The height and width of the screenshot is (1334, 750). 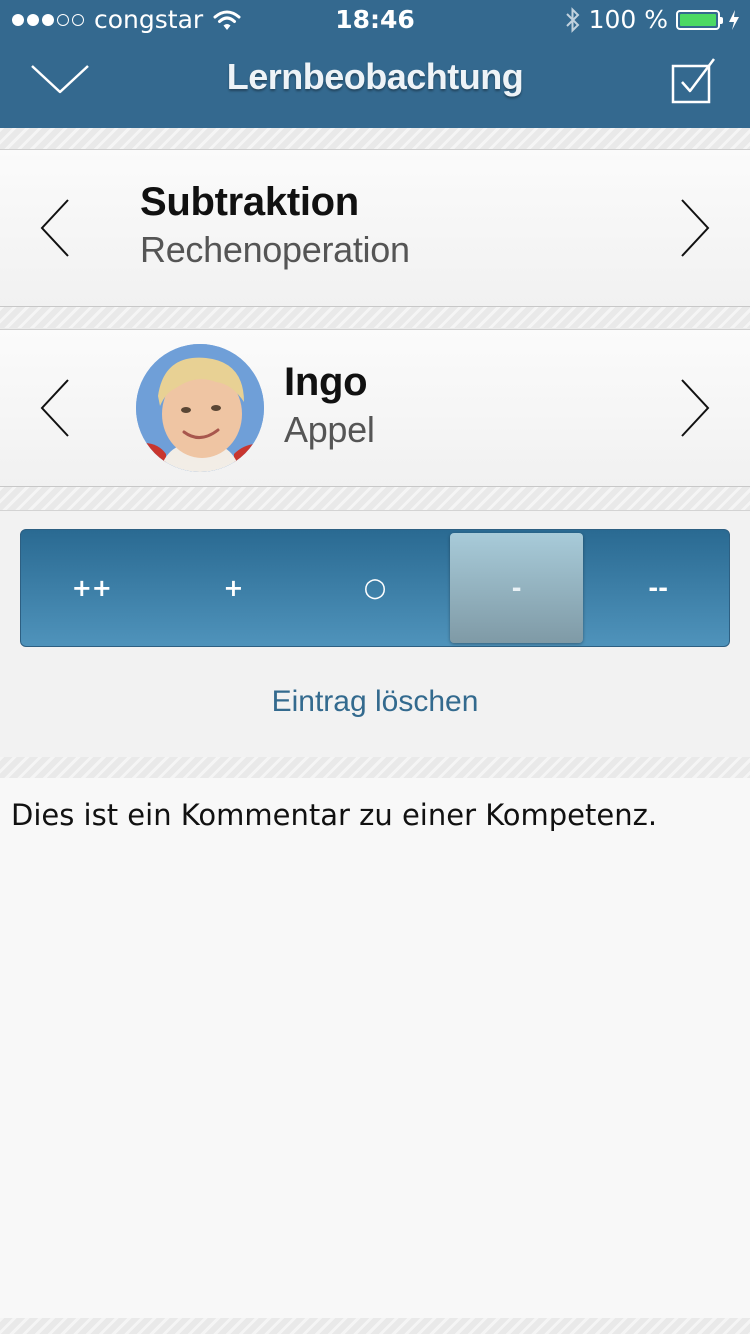 I want to click on rating-option-neutral: ○, so click(x=375, y=588).